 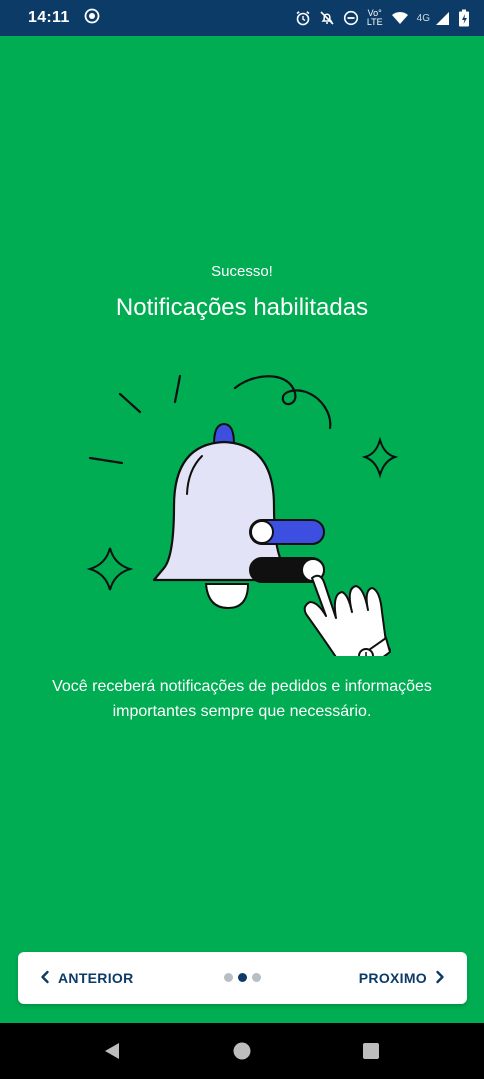 I want to click on wifi-icon, so click(x=400, y=18).